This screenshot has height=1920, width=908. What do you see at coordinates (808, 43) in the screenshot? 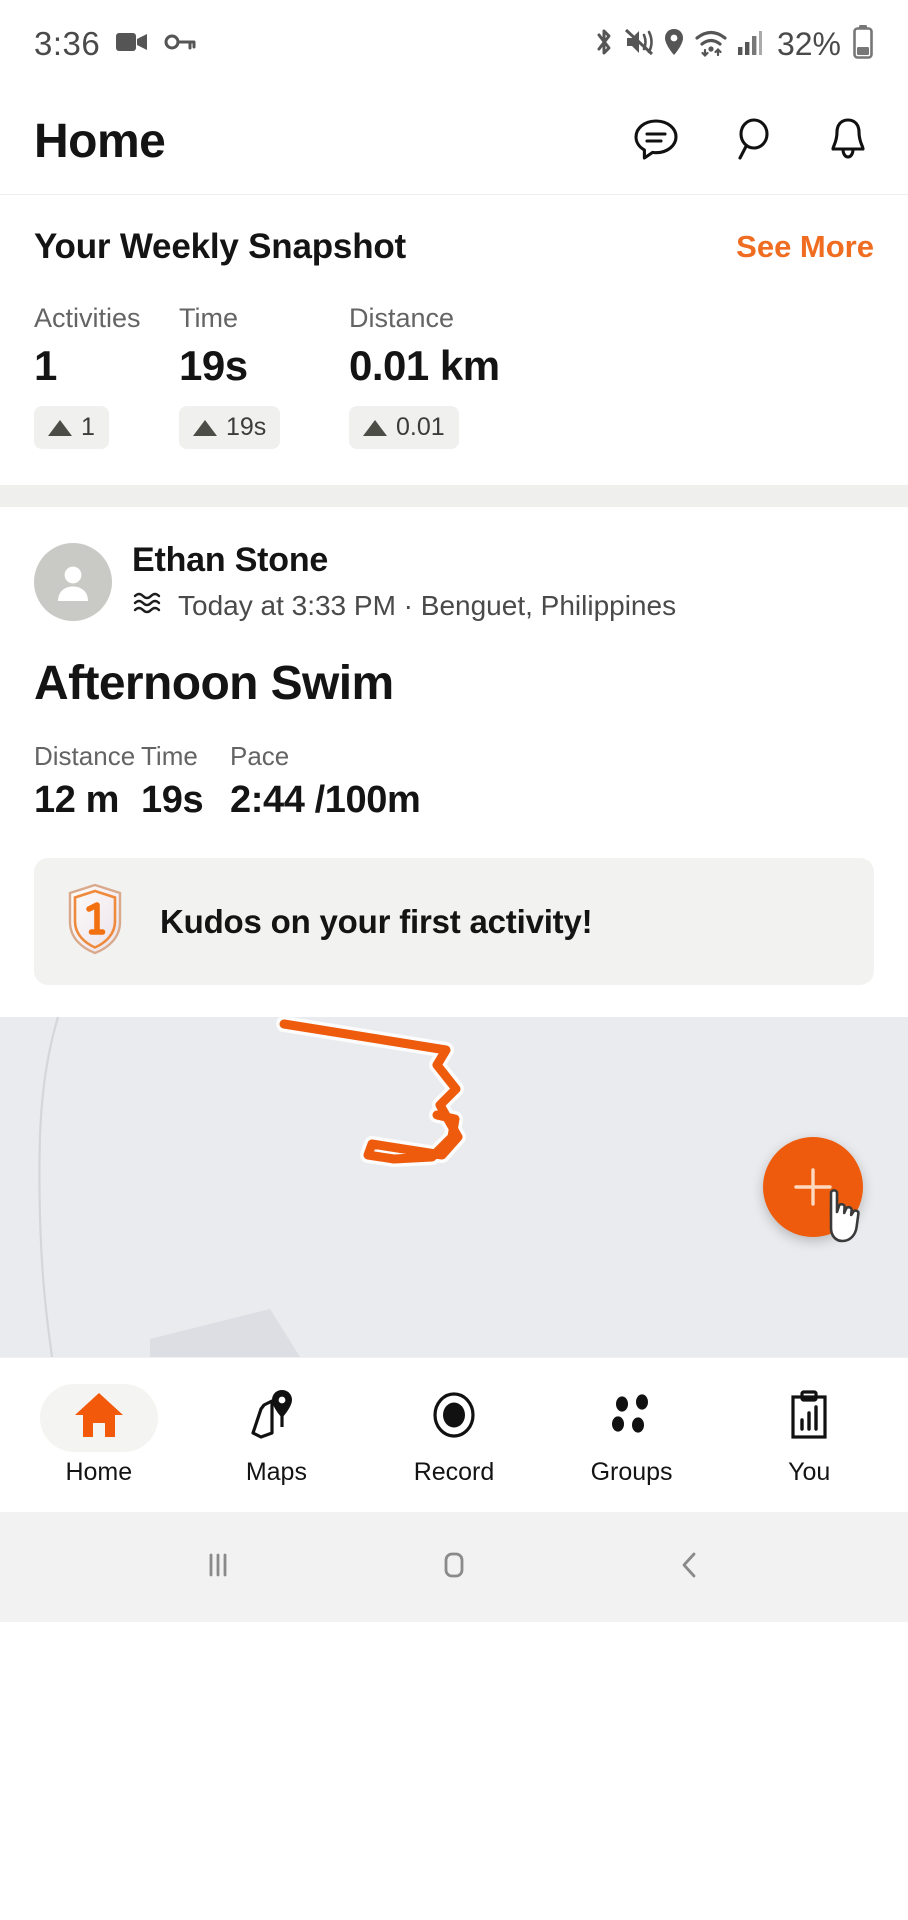
I see `battery-percent-label: 32%` at bounding box center [808, 43].